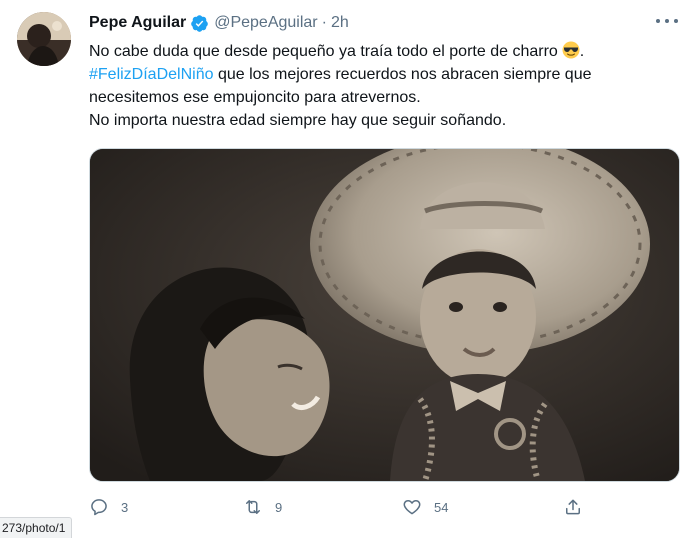 This screenshot has height=538, width=700. I want to click on tweet-timestamp: 2h, so click(340, 23).